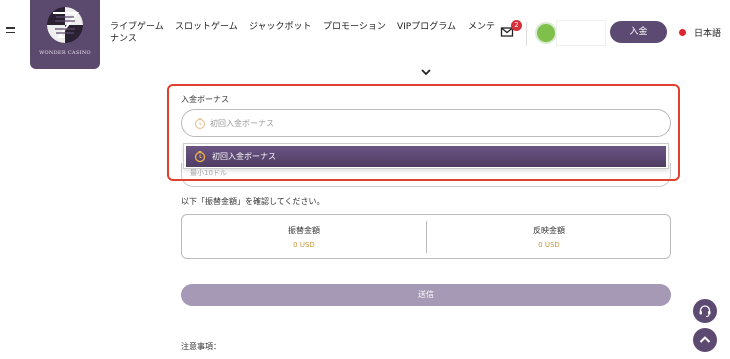 The height and width of the screenshot is (359, 730). What do you see at coordinates (707, 32) in the screenshot?
I see `language-selector: 日本語` at bounding box center [707, 32].